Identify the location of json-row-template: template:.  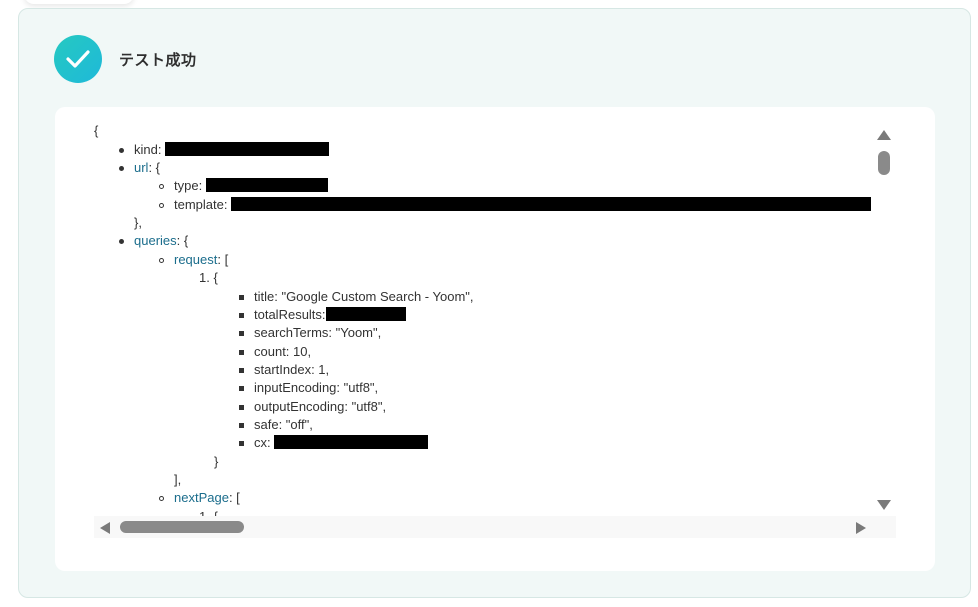
(523, 205).